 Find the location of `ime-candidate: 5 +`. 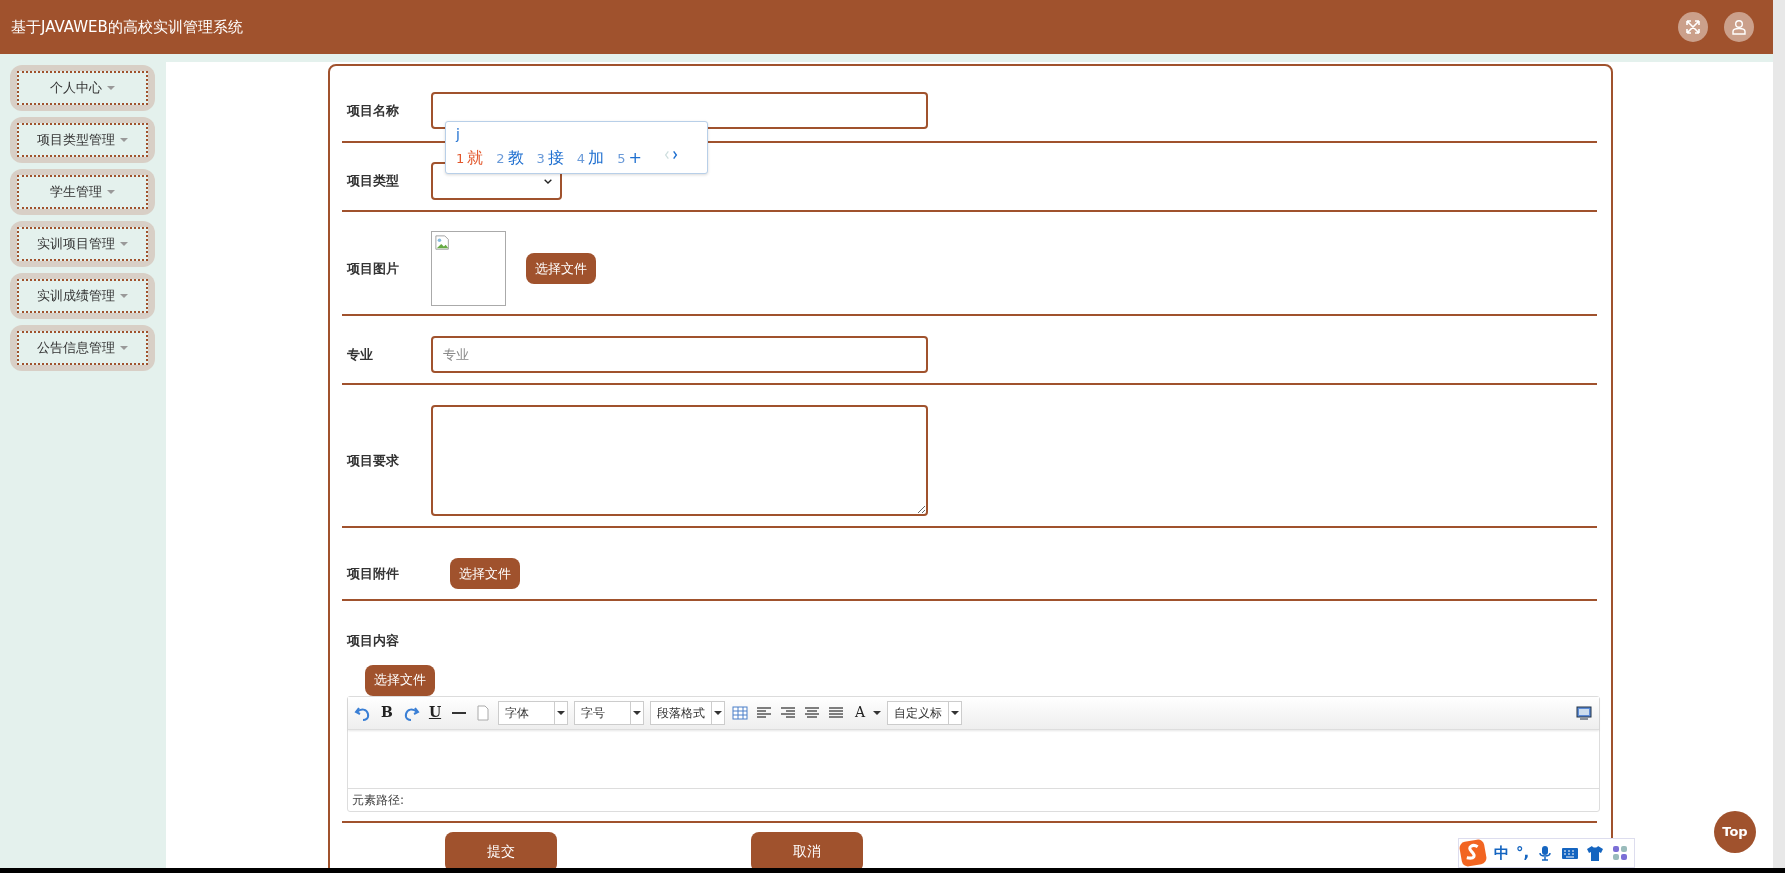

ime-candidate: 5 + is located at coordinates (629, 158).